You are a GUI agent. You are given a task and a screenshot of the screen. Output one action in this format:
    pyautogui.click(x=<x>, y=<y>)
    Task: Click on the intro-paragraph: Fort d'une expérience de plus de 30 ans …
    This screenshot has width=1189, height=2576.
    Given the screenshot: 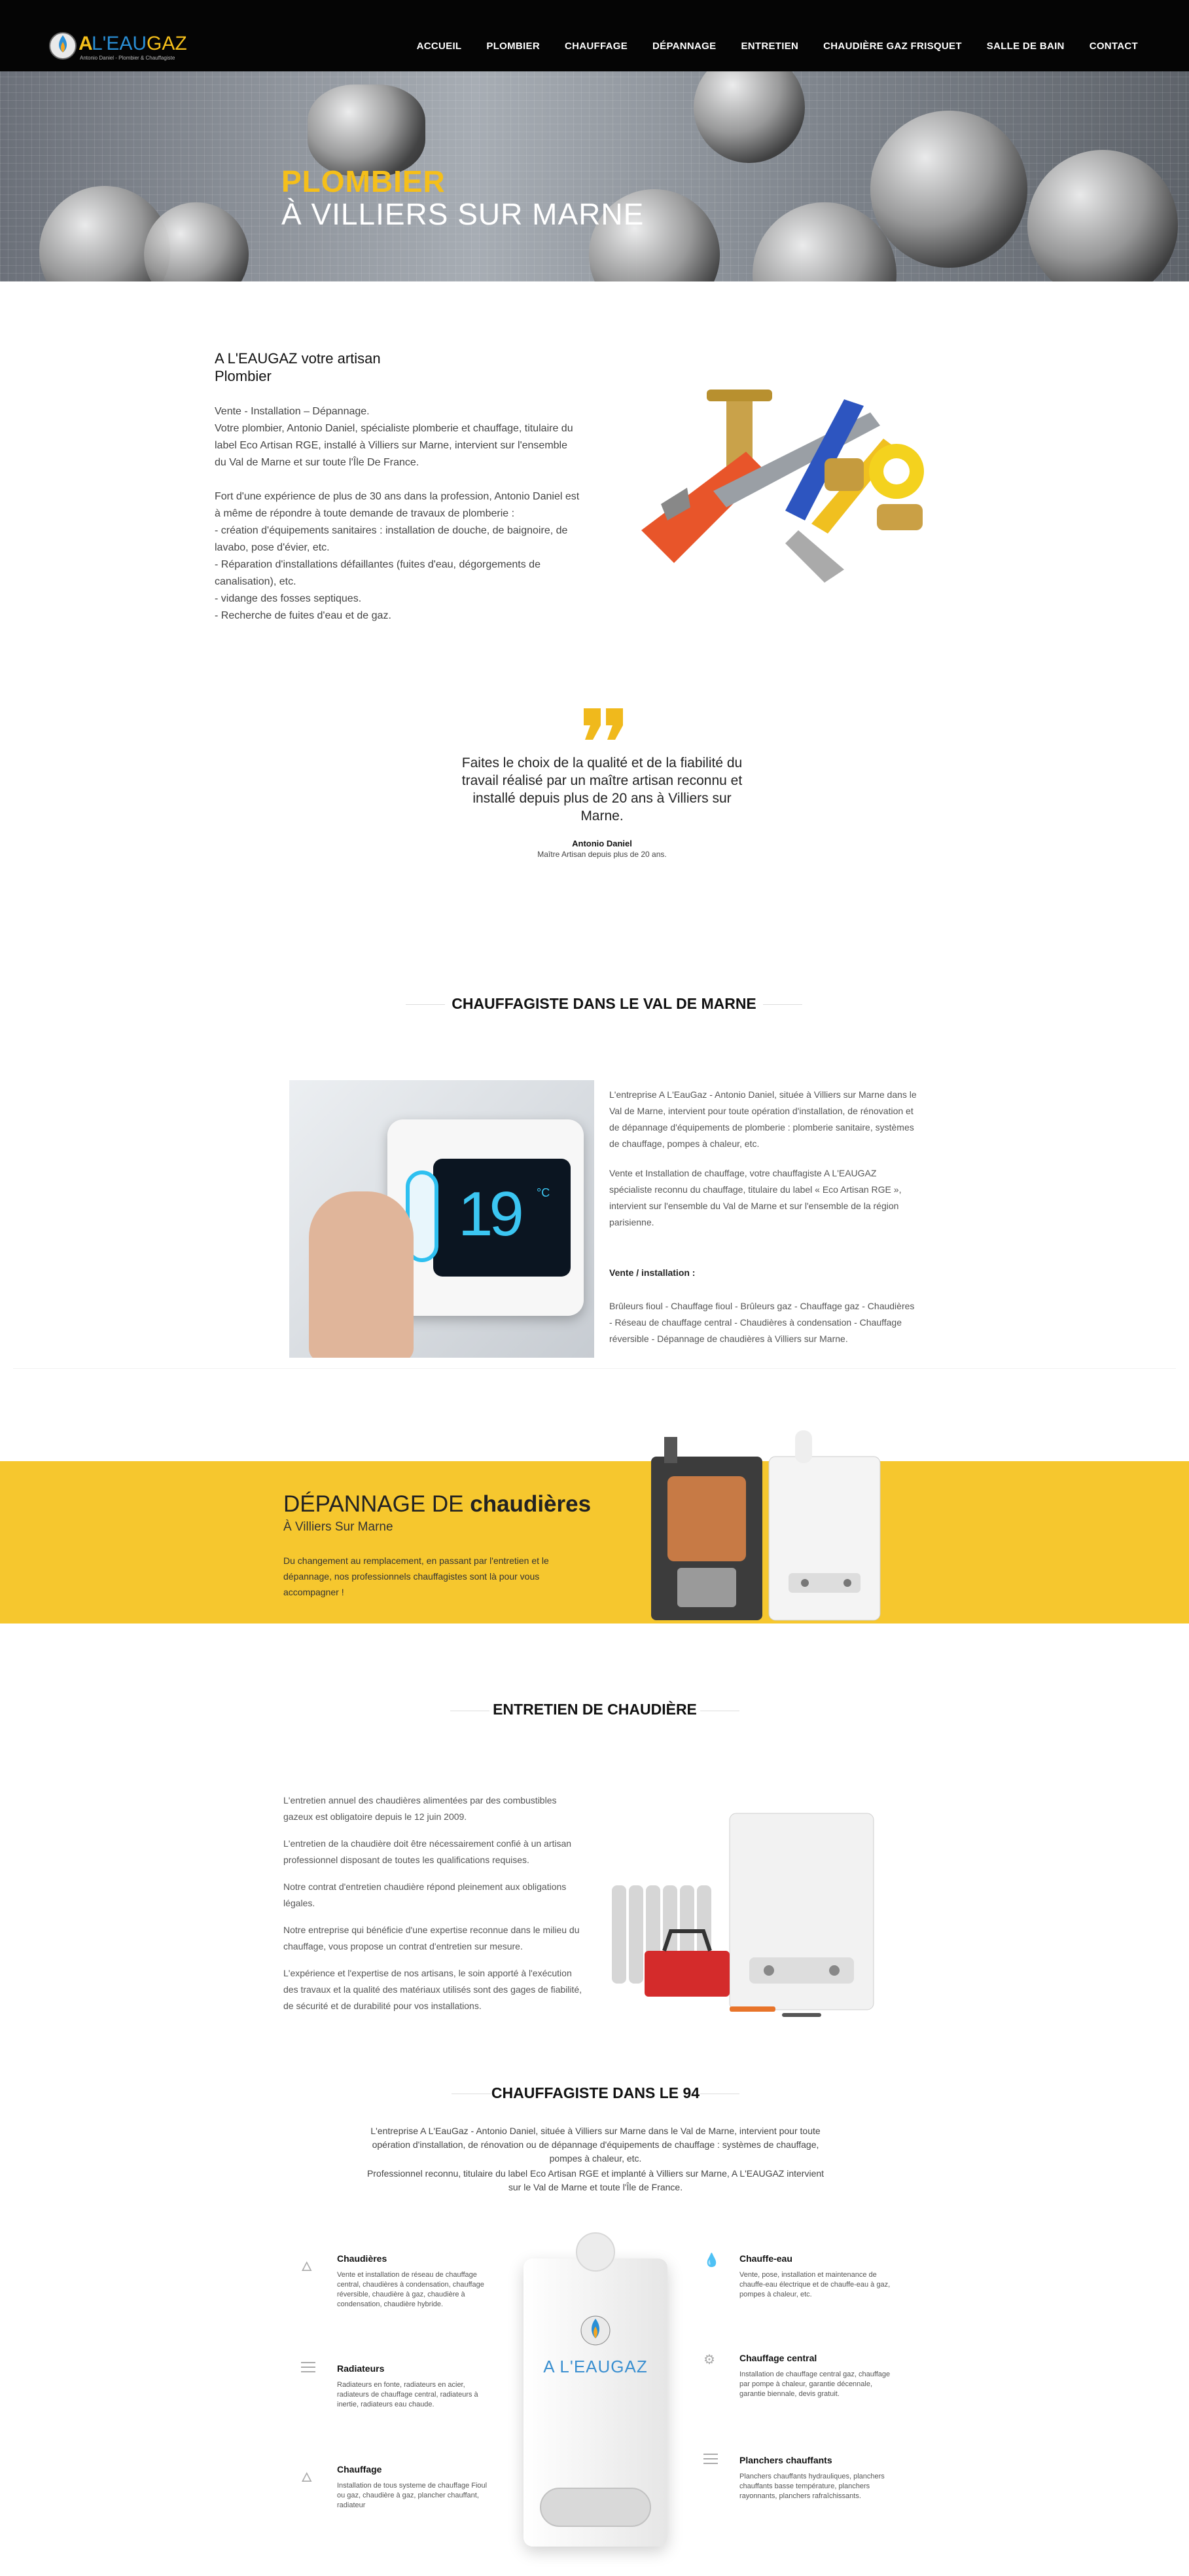 What is the action you would take?
    pyautogui.click(x=397, y=505)
    